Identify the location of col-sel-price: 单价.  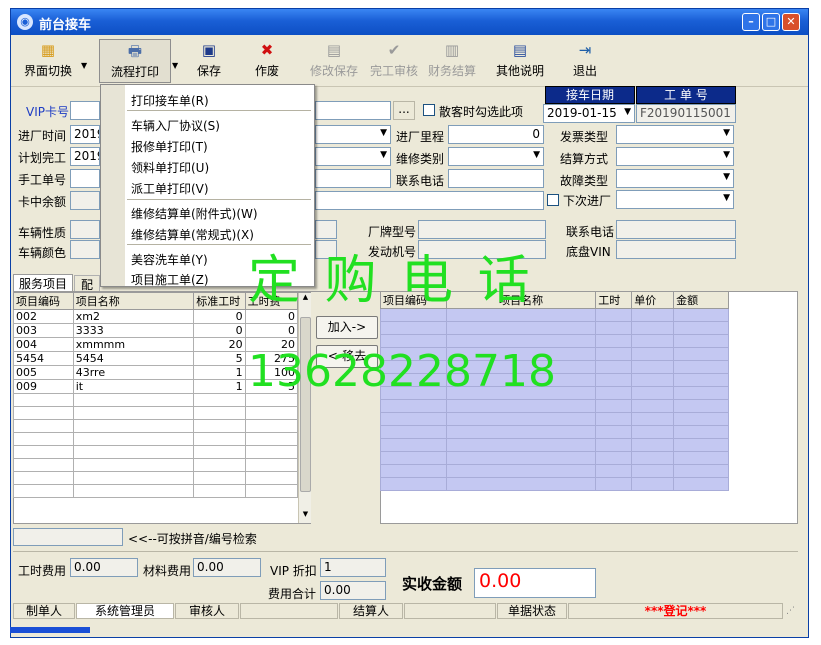
(653, 300).